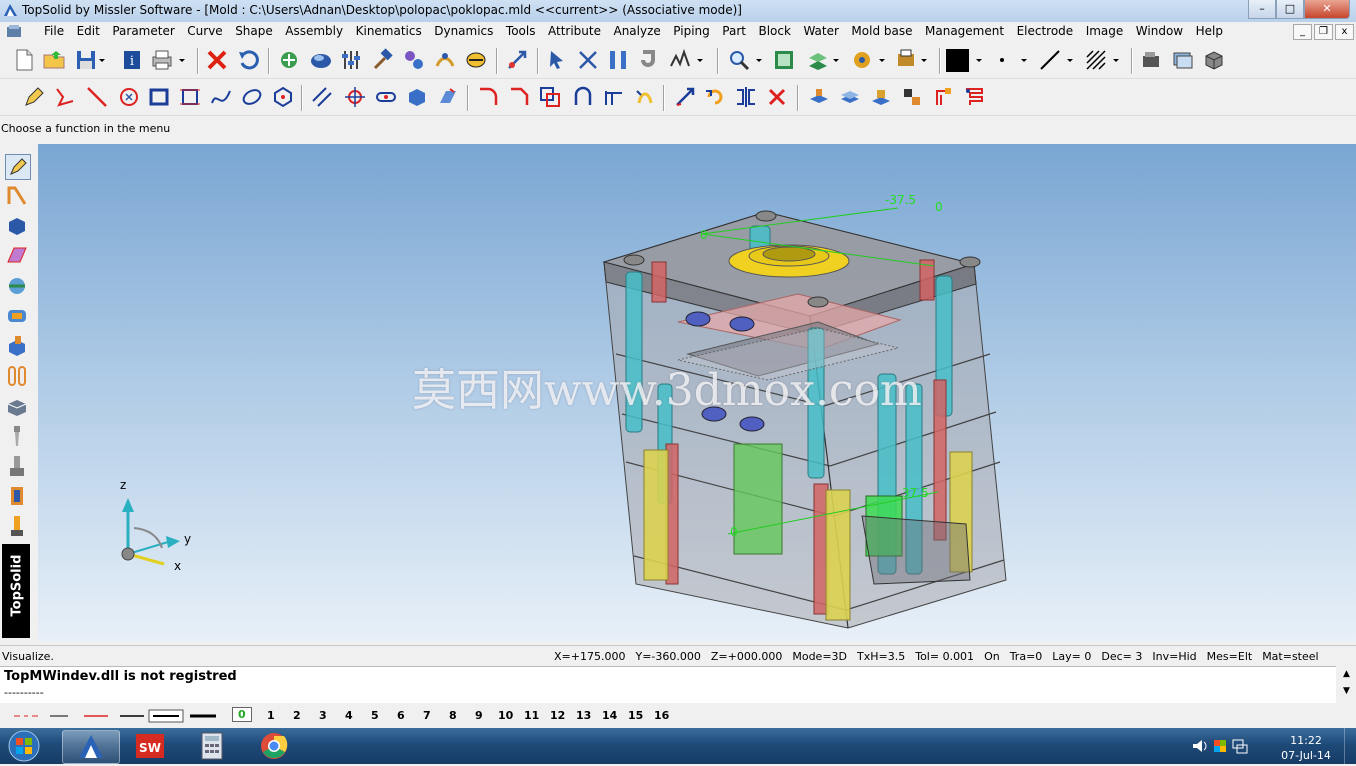 The height and width of the screenshot is (766, 1356). Describe the element at coordinates (944, 656) in the screenshot. I see `status-tol: Tol= 0.001` at that location.